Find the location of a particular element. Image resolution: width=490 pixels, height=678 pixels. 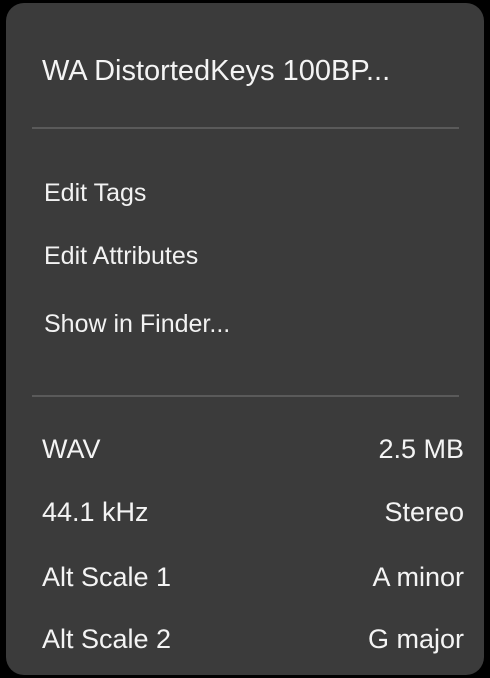

file-size-value: 2.5 MB is located at coordinates (421, 448).